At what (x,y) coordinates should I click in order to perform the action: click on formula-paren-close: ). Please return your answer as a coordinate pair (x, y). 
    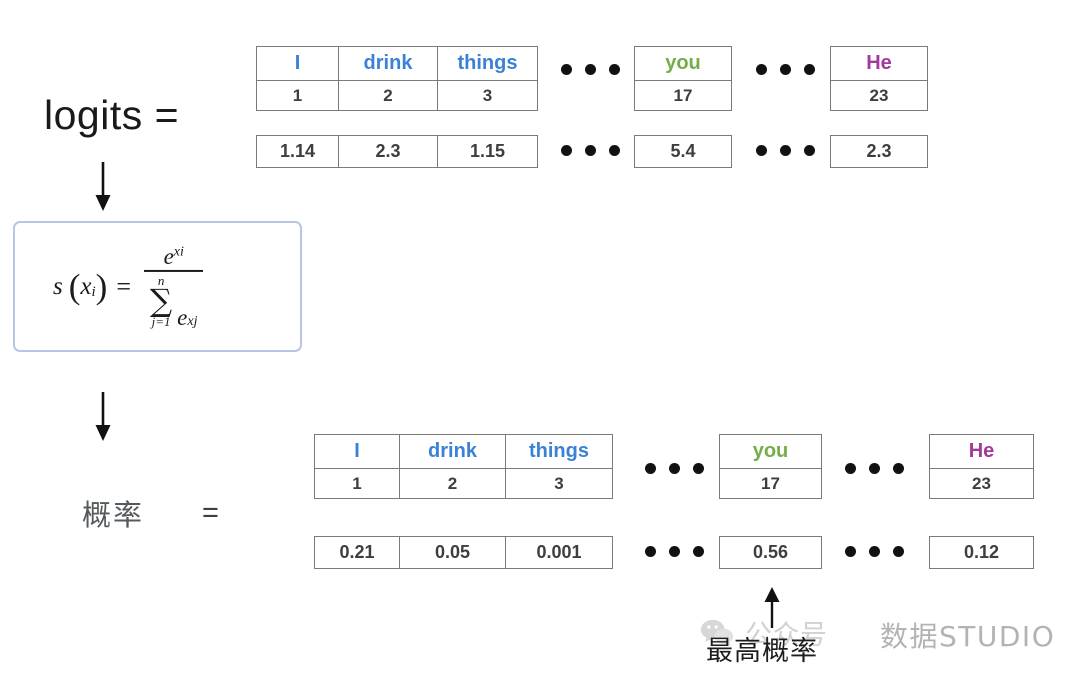
    Looking at the image, I should click on (101, 286).